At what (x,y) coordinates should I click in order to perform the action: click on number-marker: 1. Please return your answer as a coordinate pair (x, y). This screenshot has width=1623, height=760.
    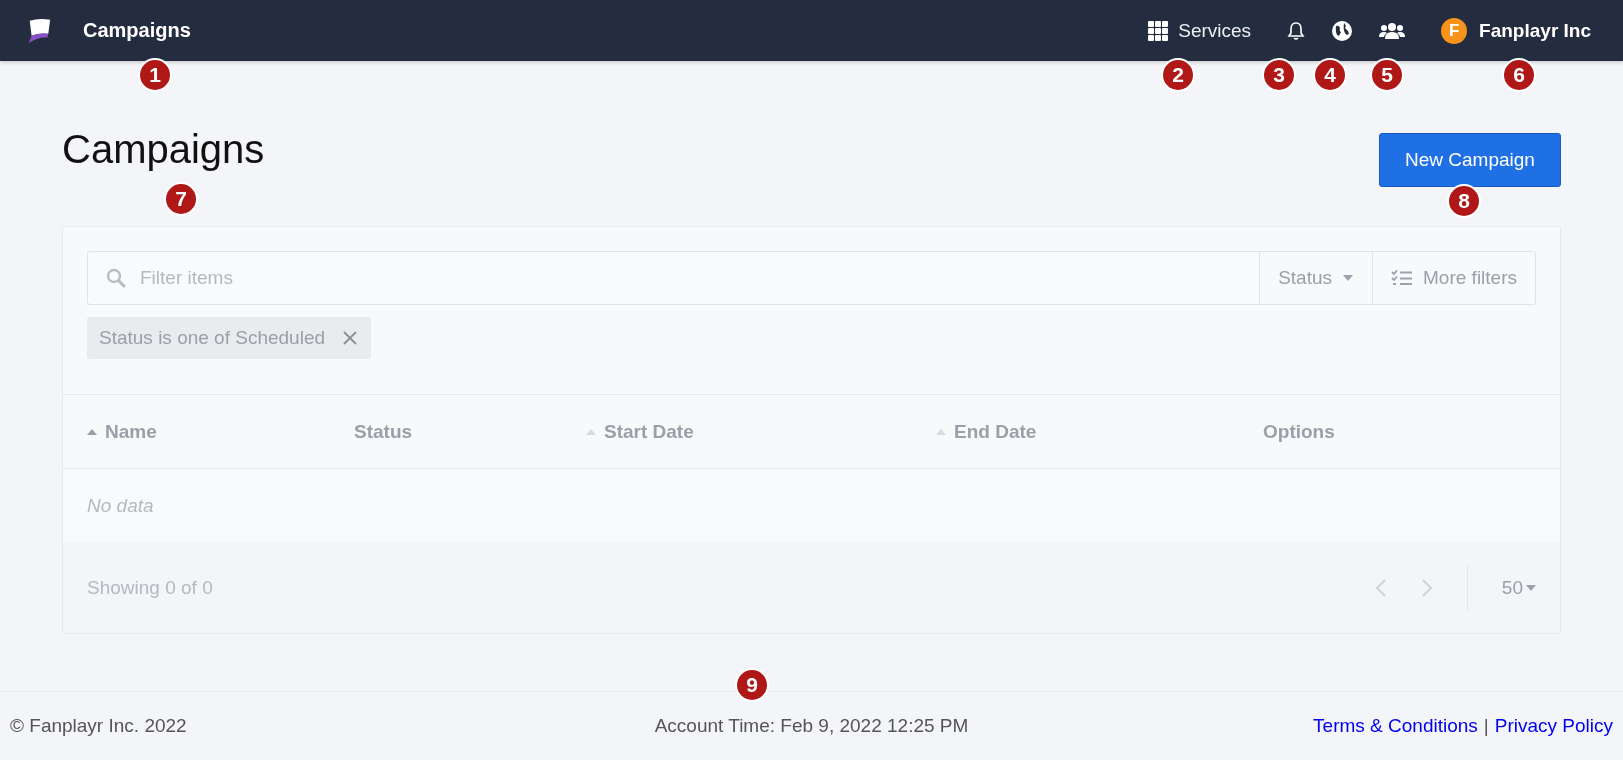
    Looking at the image, I should click on (155, 75).